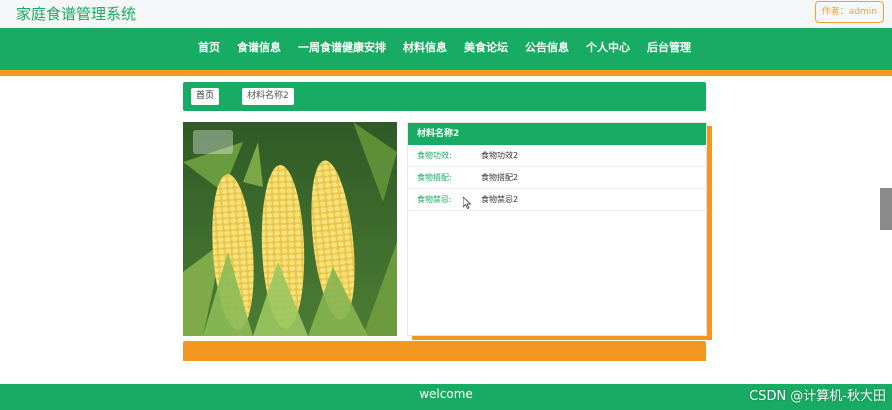 This screenshot has width=892, height=410. What do you see at coordinates (205, 96) in the screenshot?
I see `breadcrumb-home: 首页` at bounding box center [205, 96].